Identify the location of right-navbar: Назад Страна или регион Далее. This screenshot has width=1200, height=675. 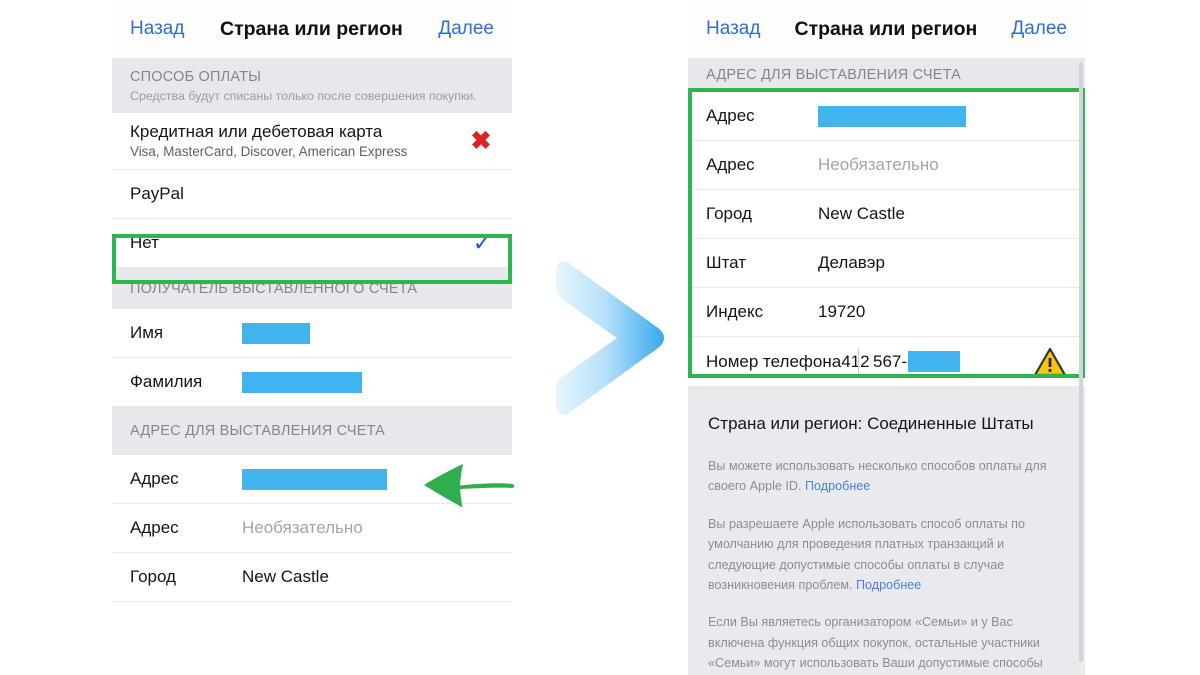
(886, 29).